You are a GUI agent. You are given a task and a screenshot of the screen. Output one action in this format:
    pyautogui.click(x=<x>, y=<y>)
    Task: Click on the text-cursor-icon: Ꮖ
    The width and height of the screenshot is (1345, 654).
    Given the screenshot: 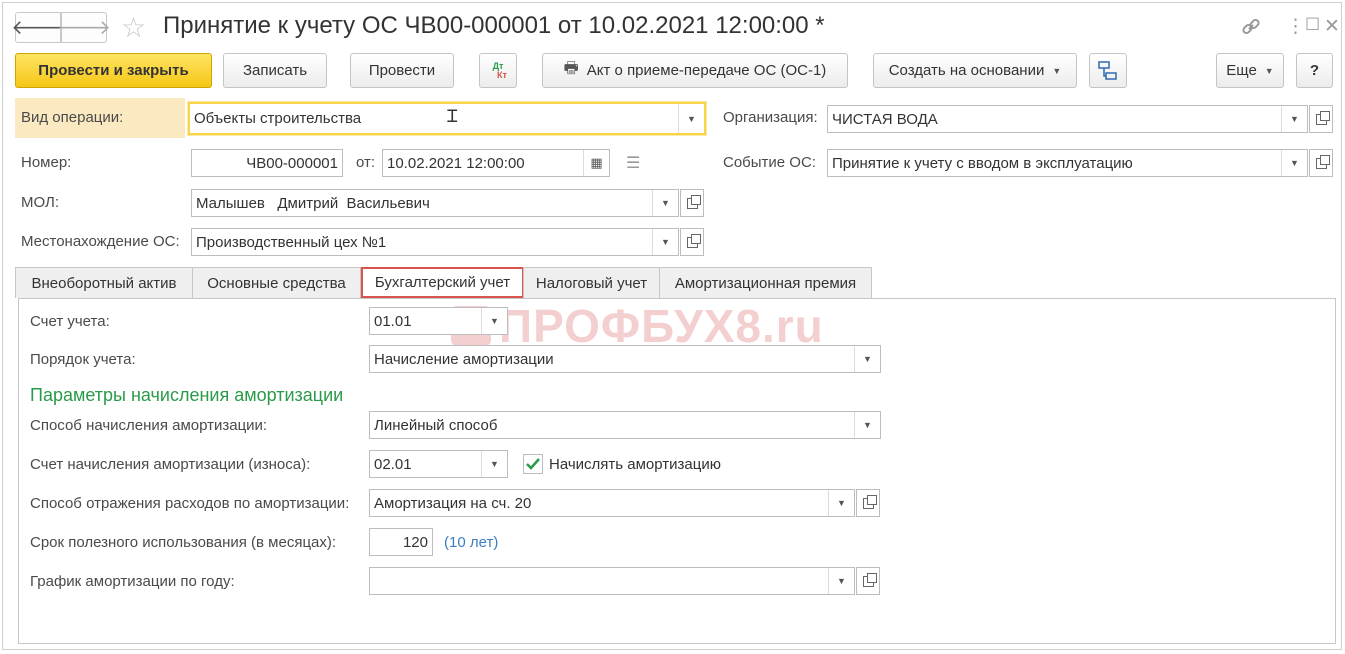 What is the action you would take?
    pyautogui.click(x=453, y=116)
    